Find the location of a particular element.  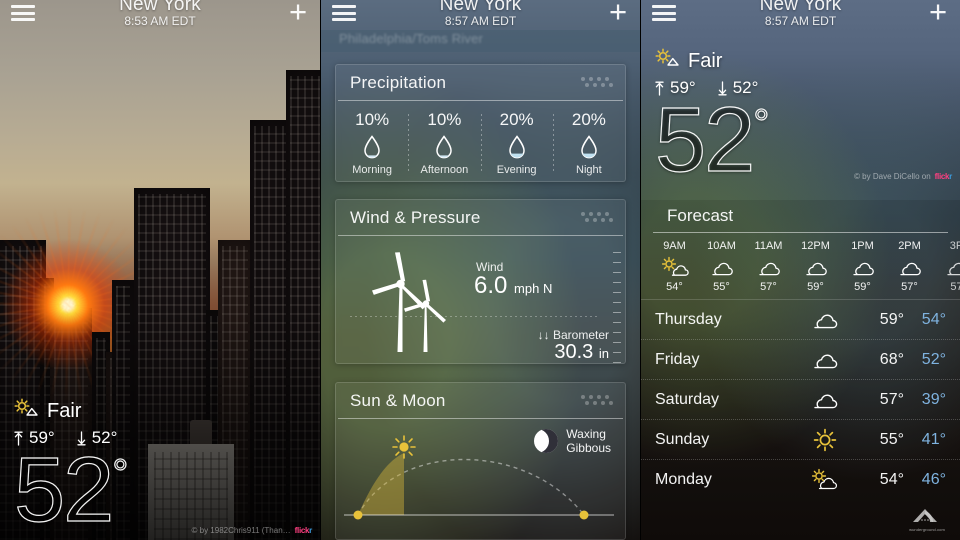

barometer-label-row: ↓↓ Barometer is located at coordinates (573, 335).